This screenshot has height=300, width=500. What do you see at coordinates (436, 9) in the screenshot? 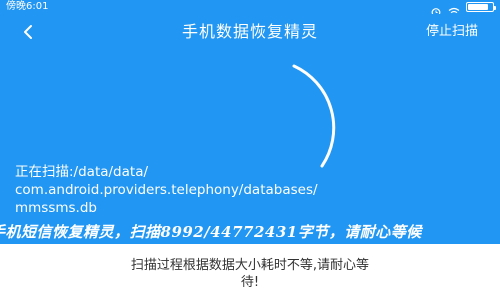
I see `alarm-icon` at bounding box center [436, 9].